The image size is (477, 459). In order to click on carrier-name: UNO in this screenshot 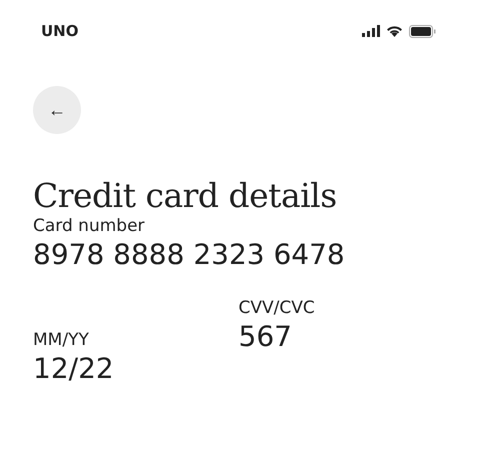, I will do `click(59, 31)`.